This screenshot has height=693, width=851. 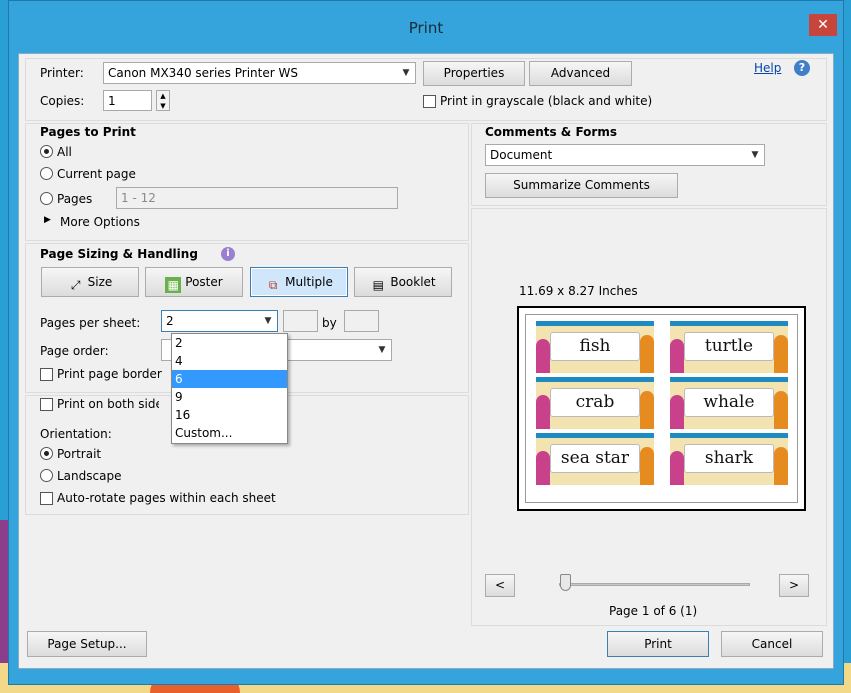 I want to click on page-slider-thumb, so click(x=565, y=582).